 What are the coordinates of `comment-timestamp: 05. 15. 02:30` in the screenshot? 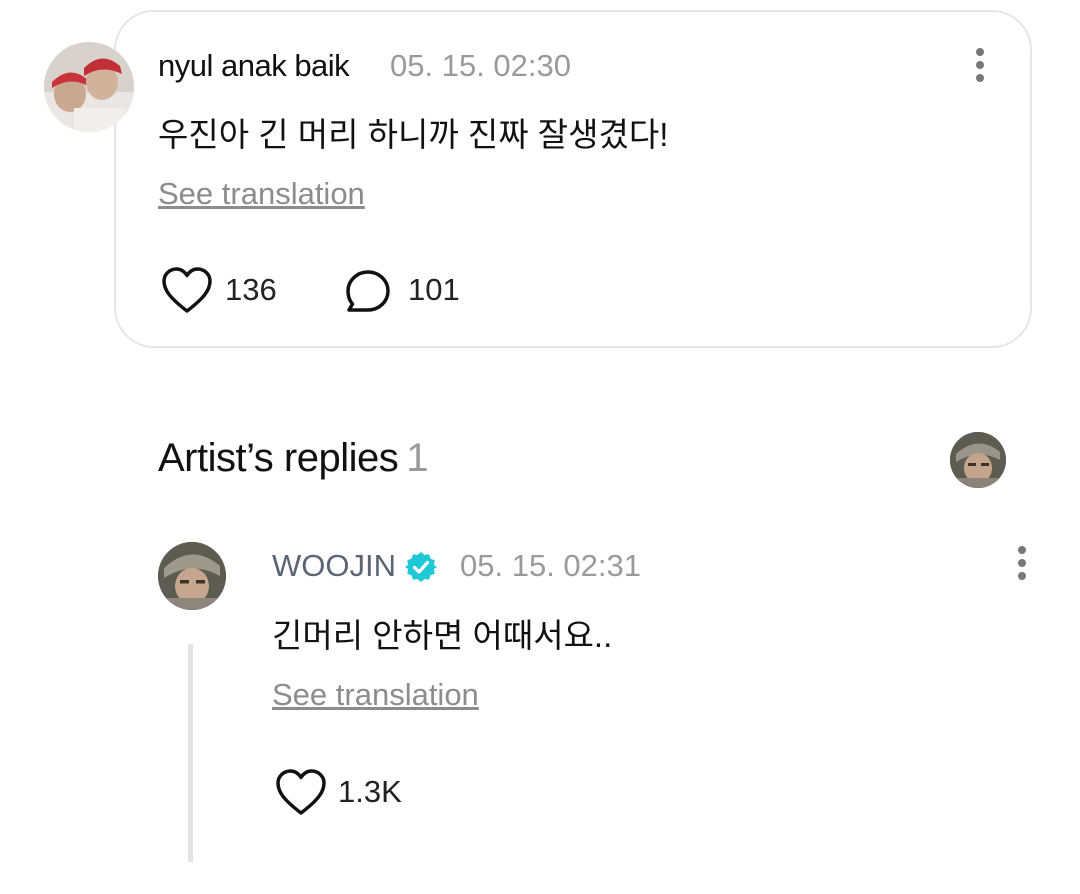 It's located at (480, 65).